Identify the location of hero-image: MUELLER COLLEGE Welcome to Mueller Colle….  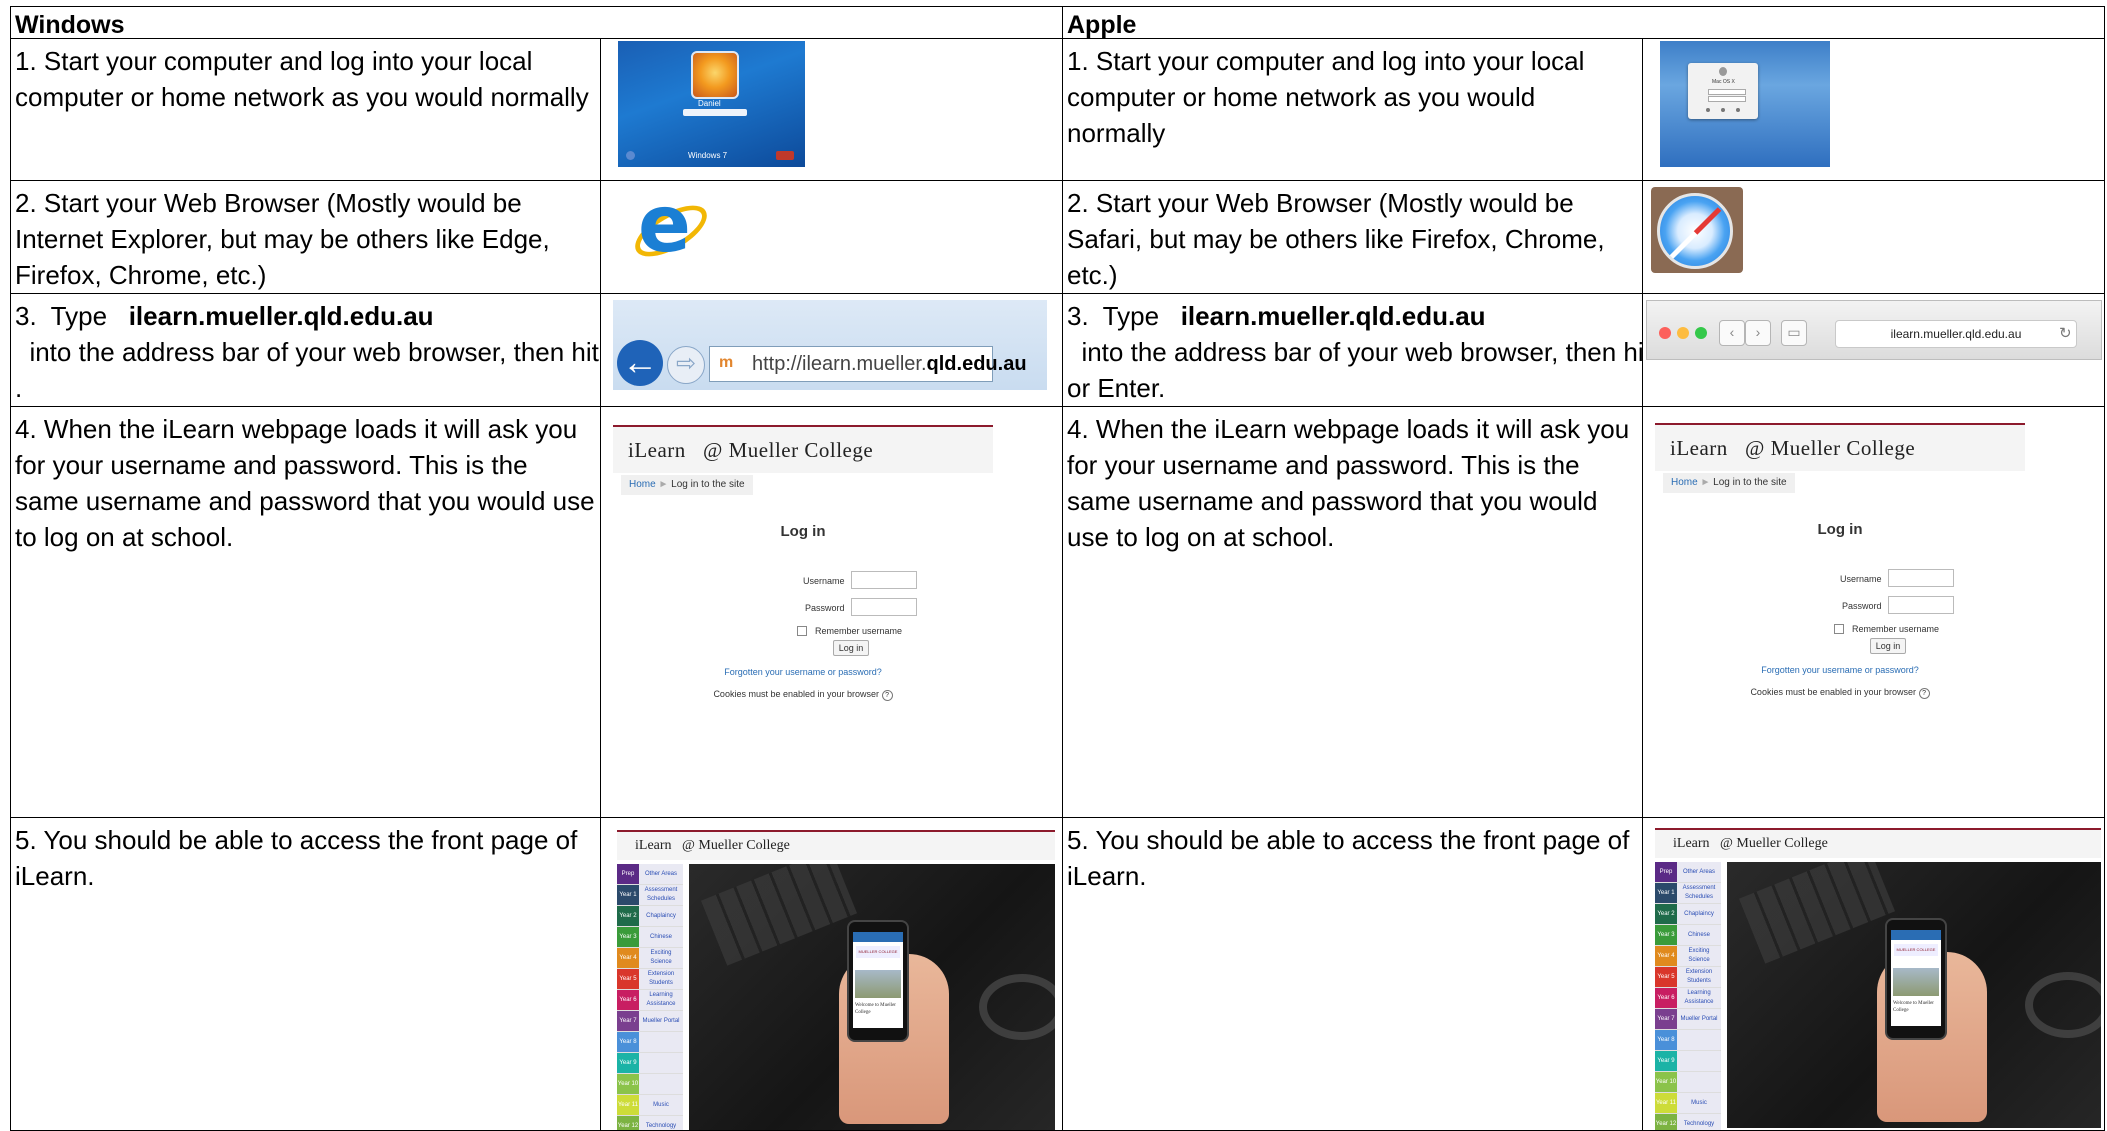
(872, 997).